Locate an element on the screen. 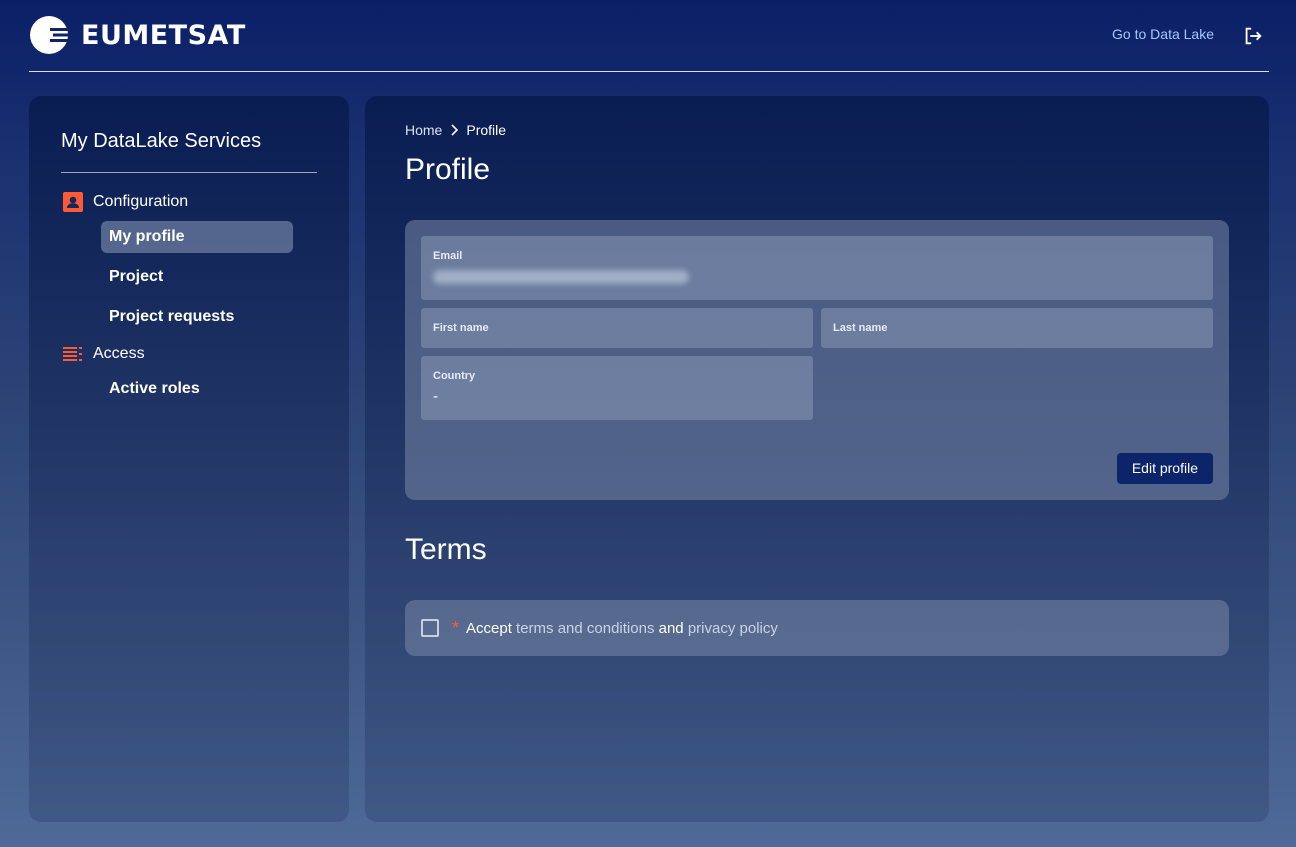  sidebar-item-project-requests: Project requests is located at coordinates (197, 317).